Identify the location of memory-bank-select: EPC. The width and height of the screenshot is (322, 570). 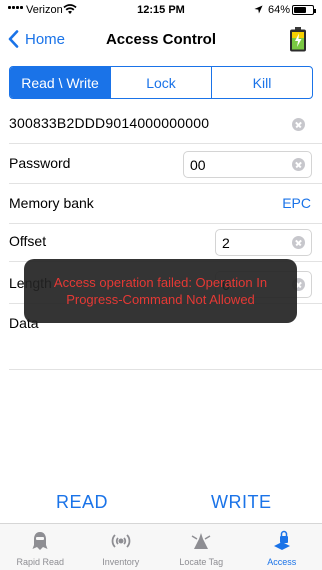
(296, 203).